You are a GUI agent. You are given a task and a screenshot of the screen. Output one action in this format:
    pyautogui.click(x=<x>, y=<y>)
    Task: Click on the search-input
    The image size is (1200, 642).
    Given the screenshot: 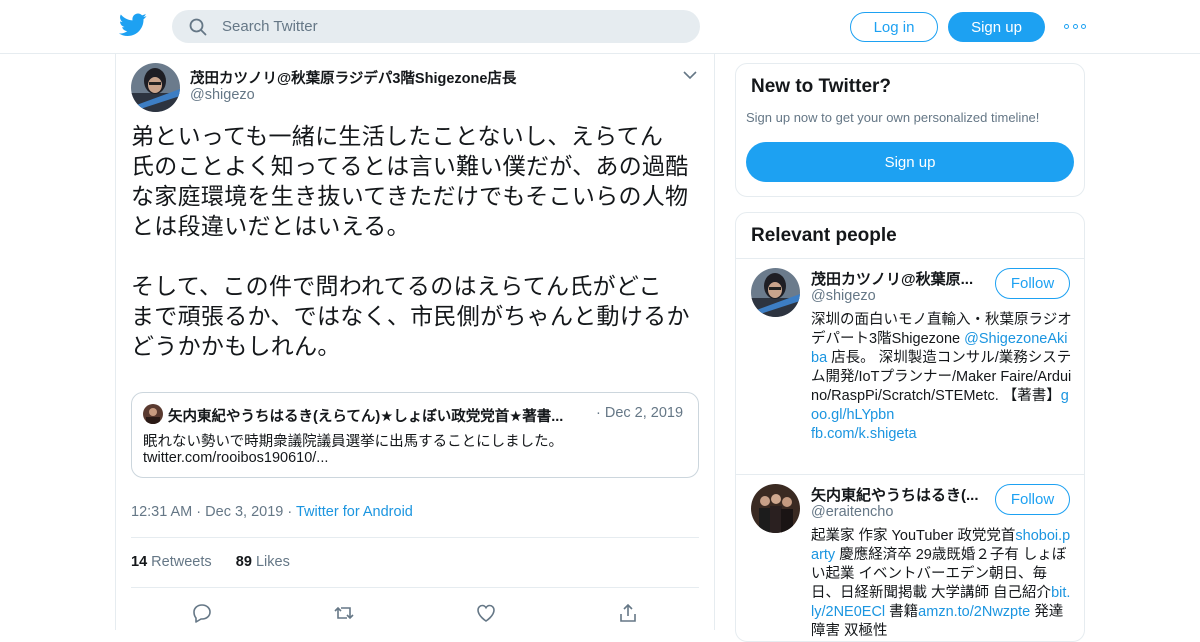 What is the action you would take?
    pyautogui.click(x=452, y=26)
    